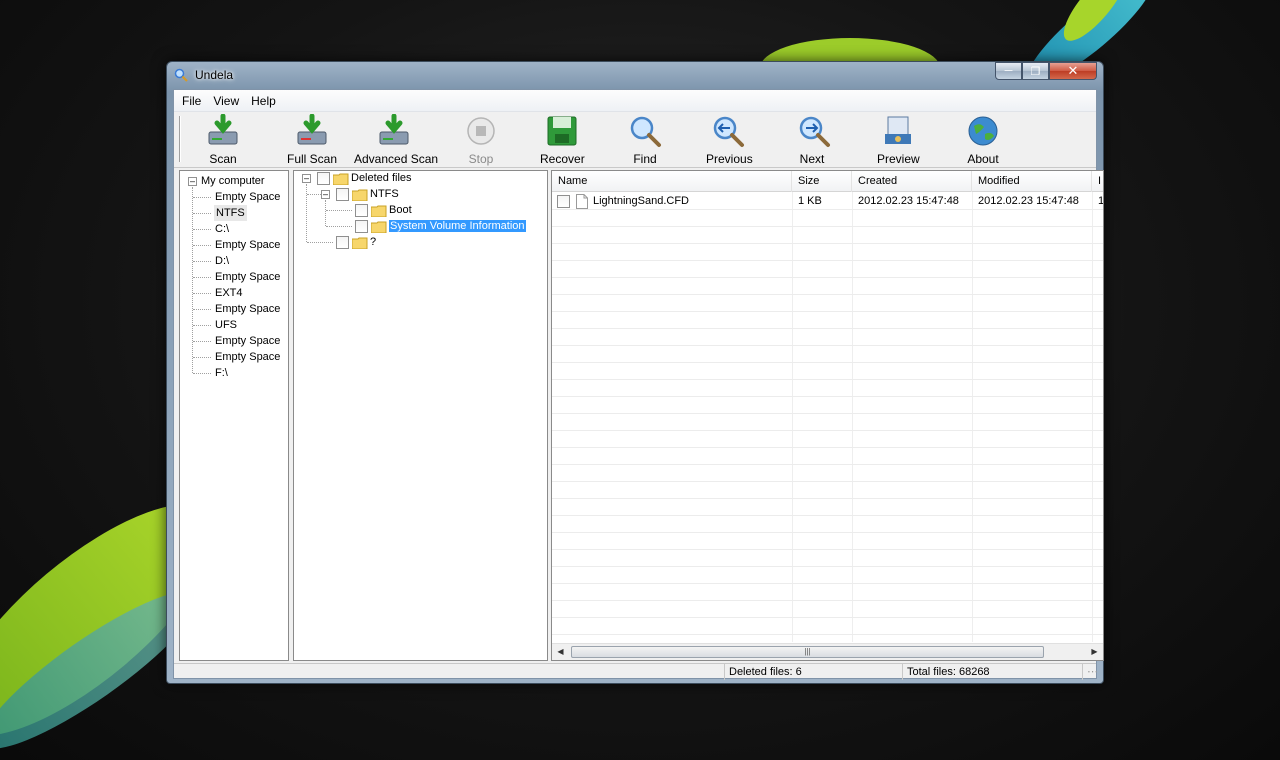  I want to click on scan-drive-icon, so click(223, 129).